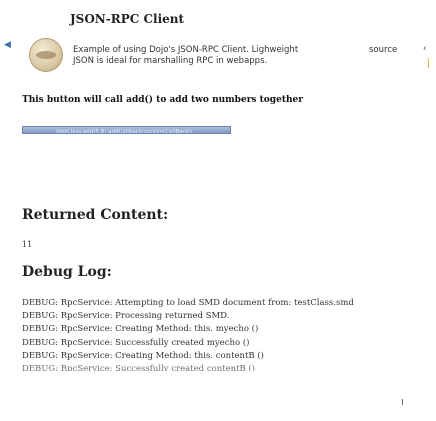 The width and height of the screenshot is (436, 421). Describe the element at coordinates (127, 19) in the screenshot. I see `page-title: JSON-RPC Client` at that location.